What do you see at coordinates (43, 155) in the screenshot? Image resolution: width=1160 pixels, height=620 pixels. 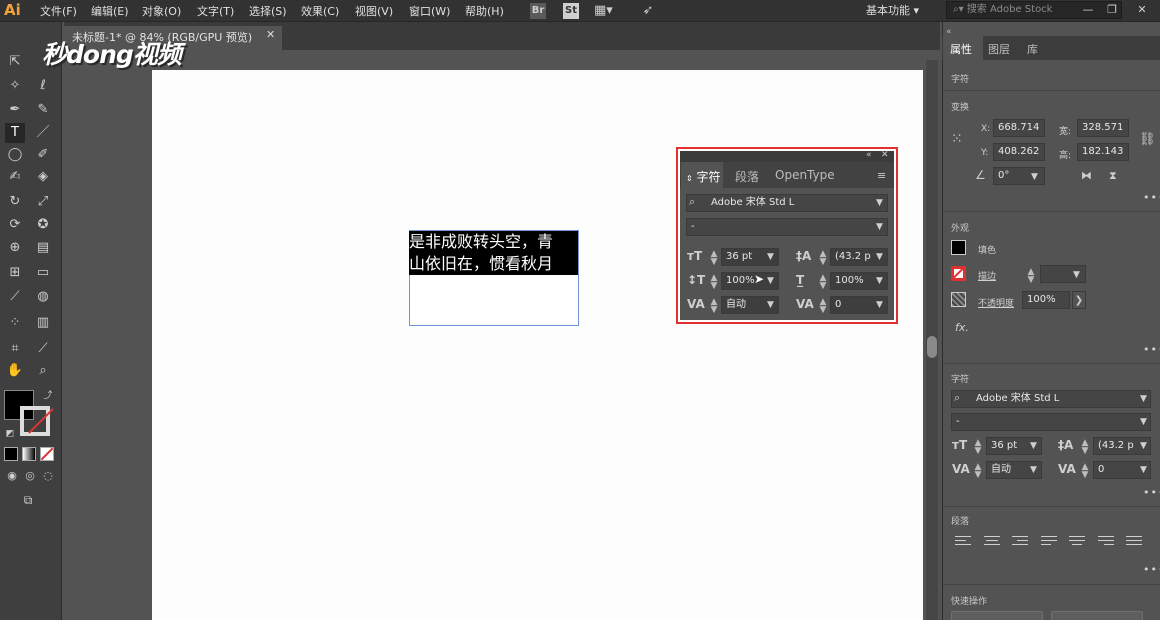 I see `paintbrush-icon: ✐` at bounding box center [43, 155].